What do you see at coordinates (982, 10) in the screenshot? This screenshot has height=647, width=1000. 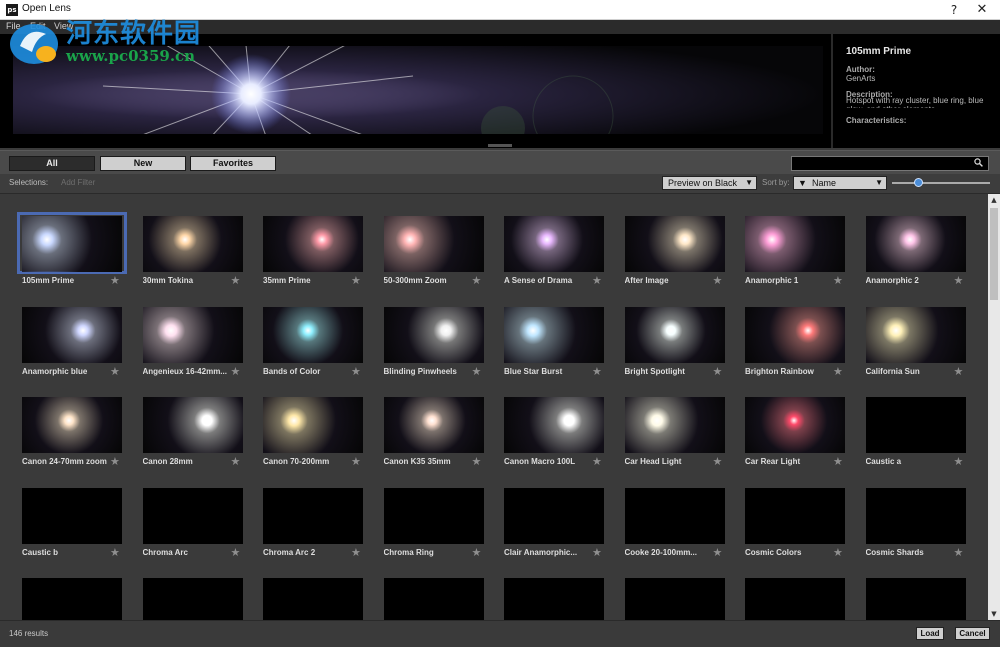 I see `close-window-button: ✕` at bounding box center [982, 10].